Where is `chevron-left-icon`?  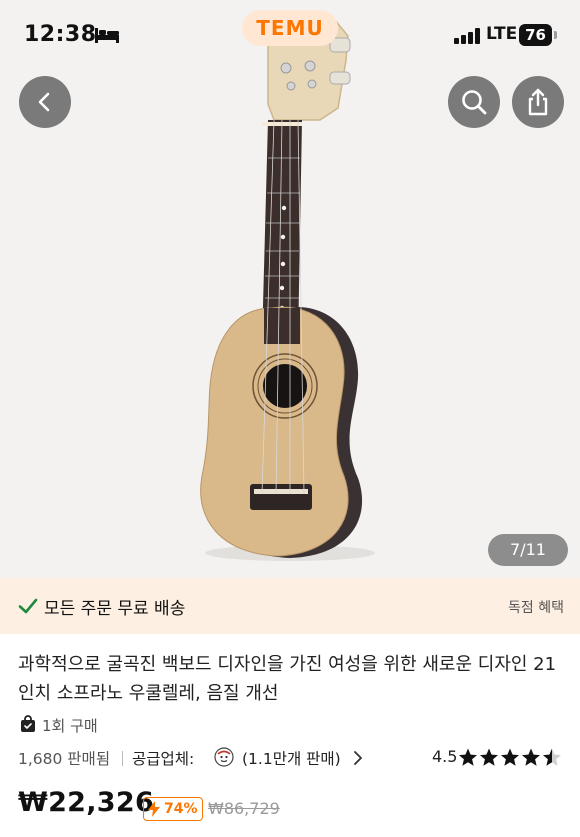 chevron-left-icon is located at coordinates (44, 102).